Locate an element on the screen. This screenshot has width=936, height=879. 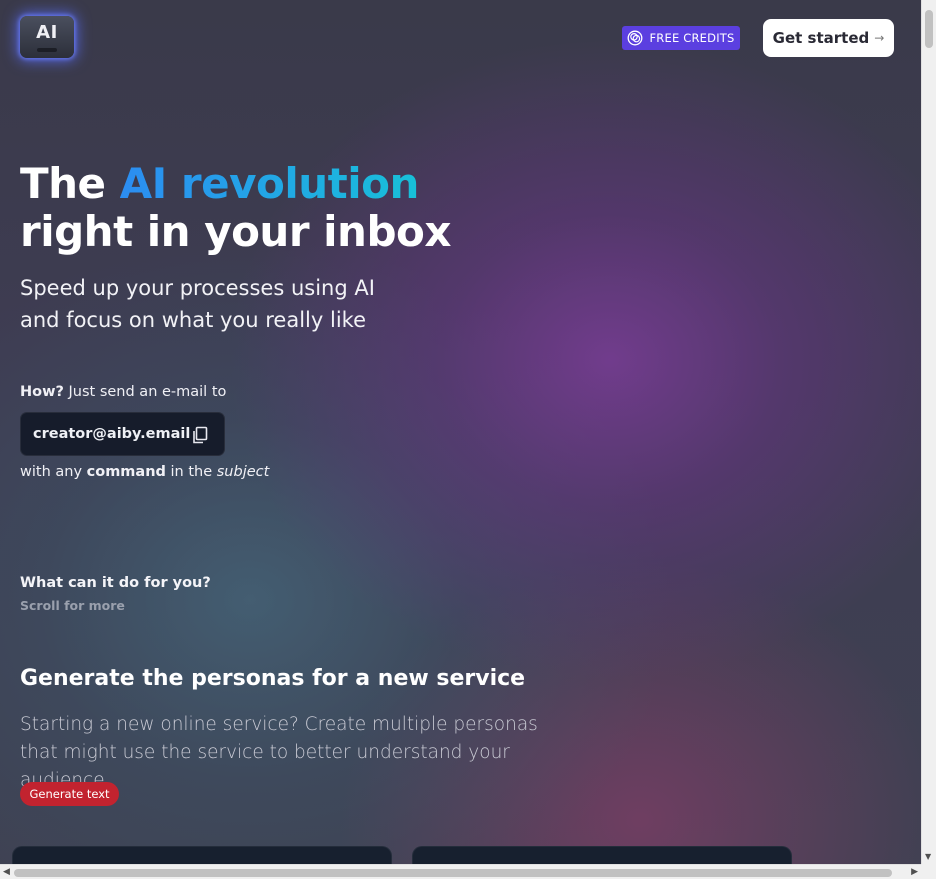
horizontal-scrollbar-thumb is located at coordinates (453, 873).